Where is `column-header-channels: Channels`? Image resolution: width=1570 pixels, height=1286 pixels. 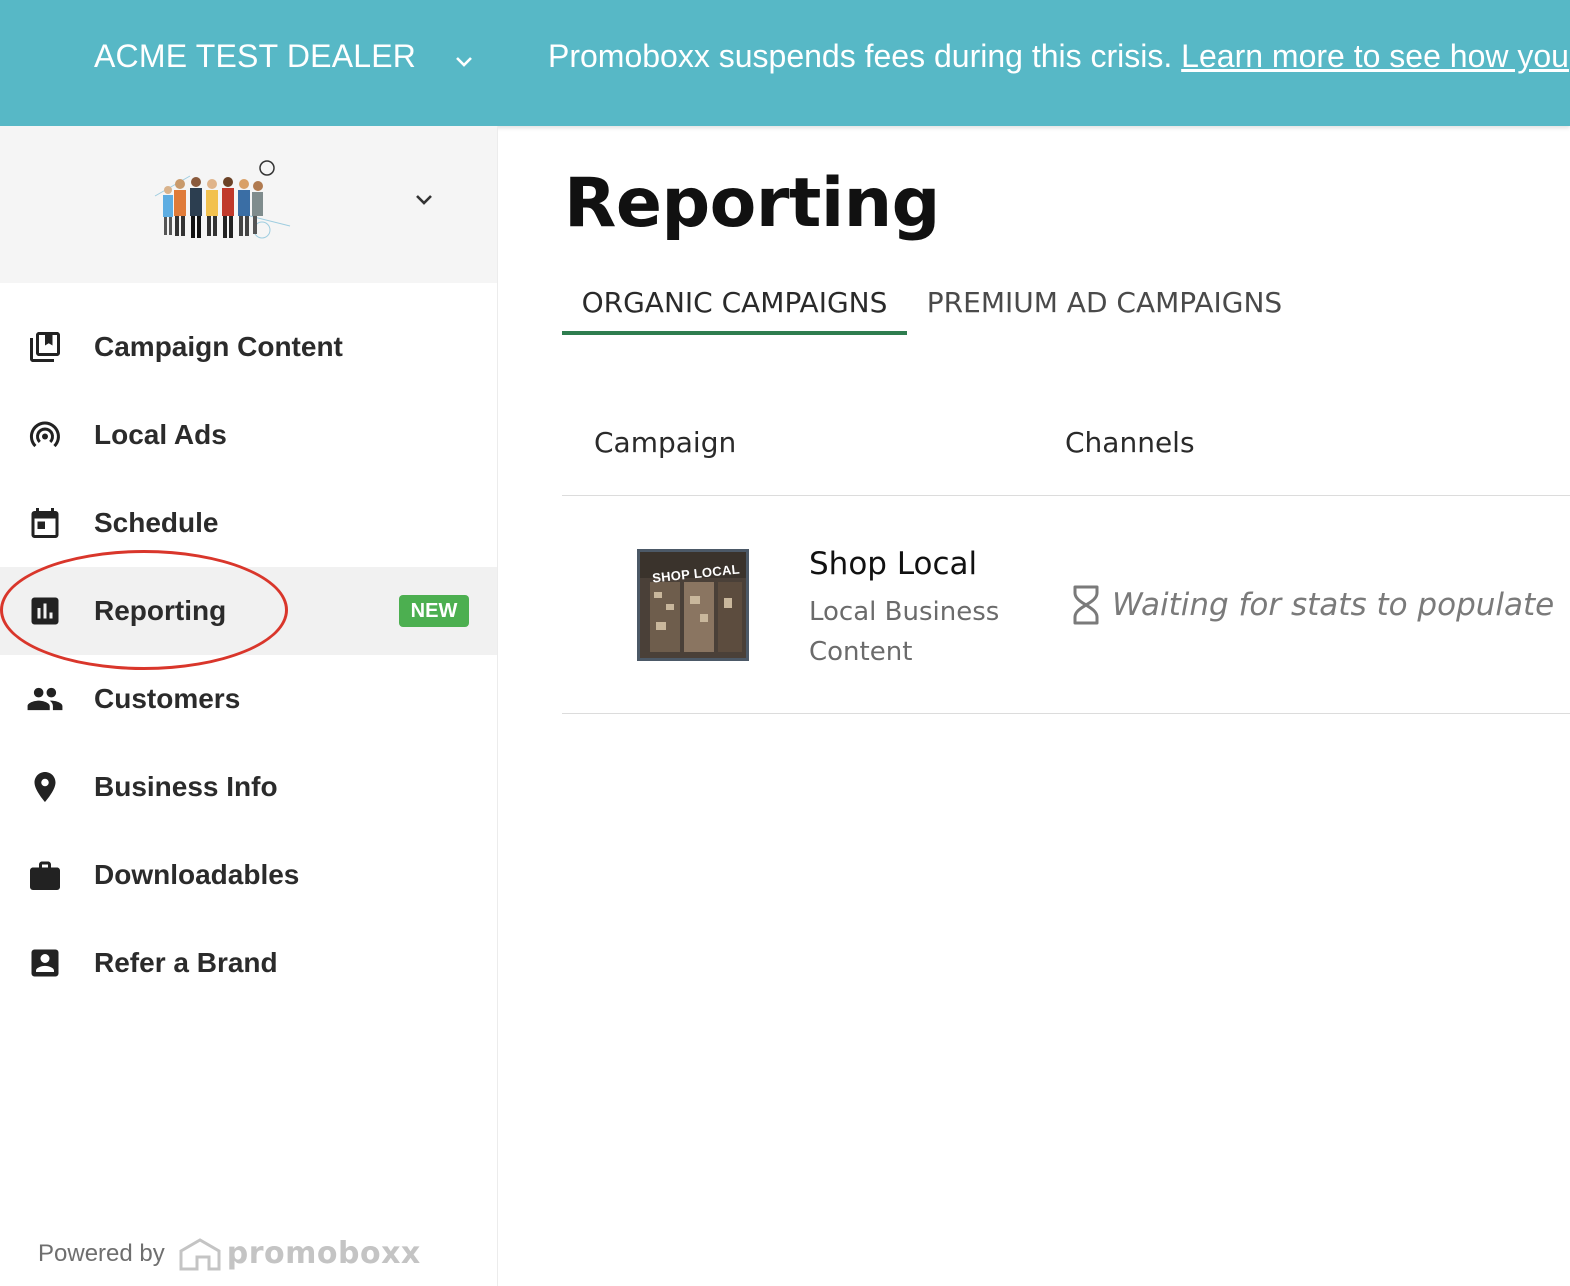 column-header-channels: Channels is located at coordinates (1130, 442).